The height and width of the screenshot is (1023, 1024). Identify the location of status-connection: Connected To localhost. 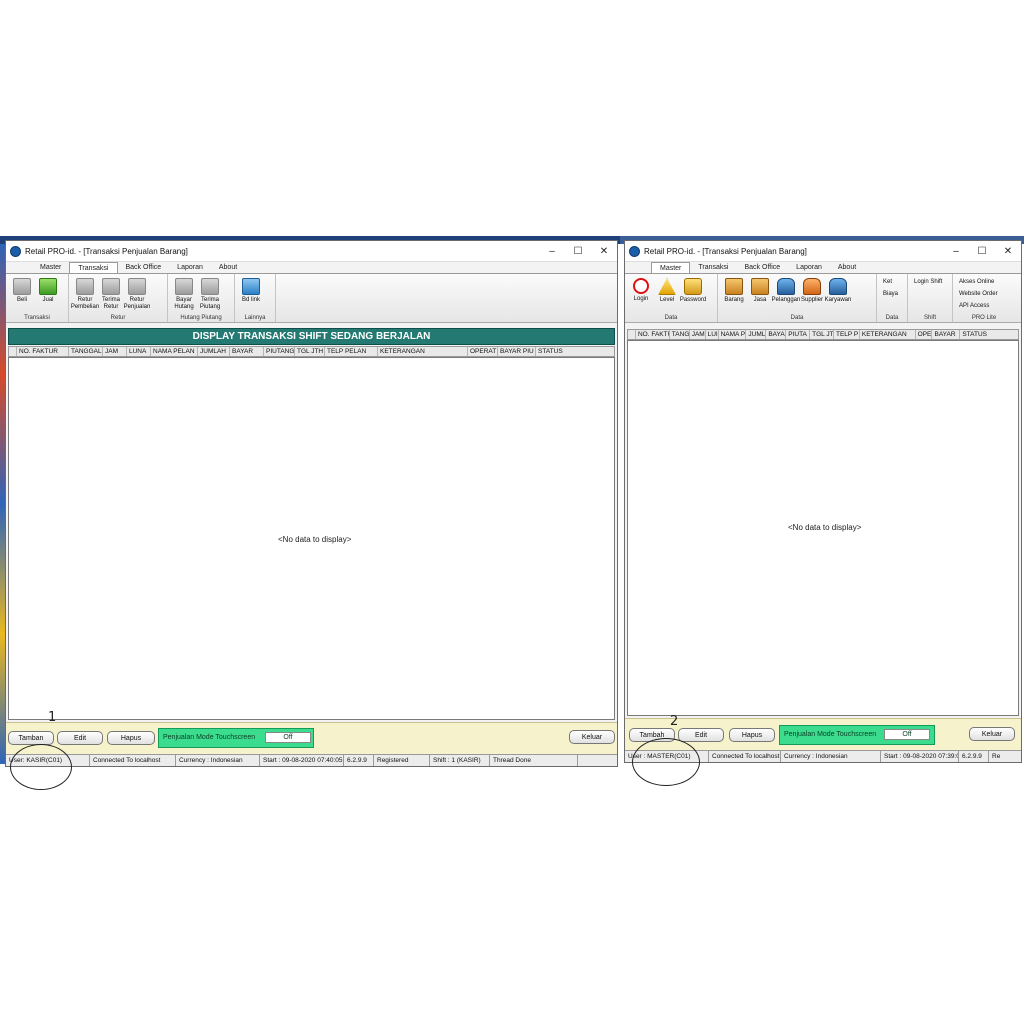
(745, 756).